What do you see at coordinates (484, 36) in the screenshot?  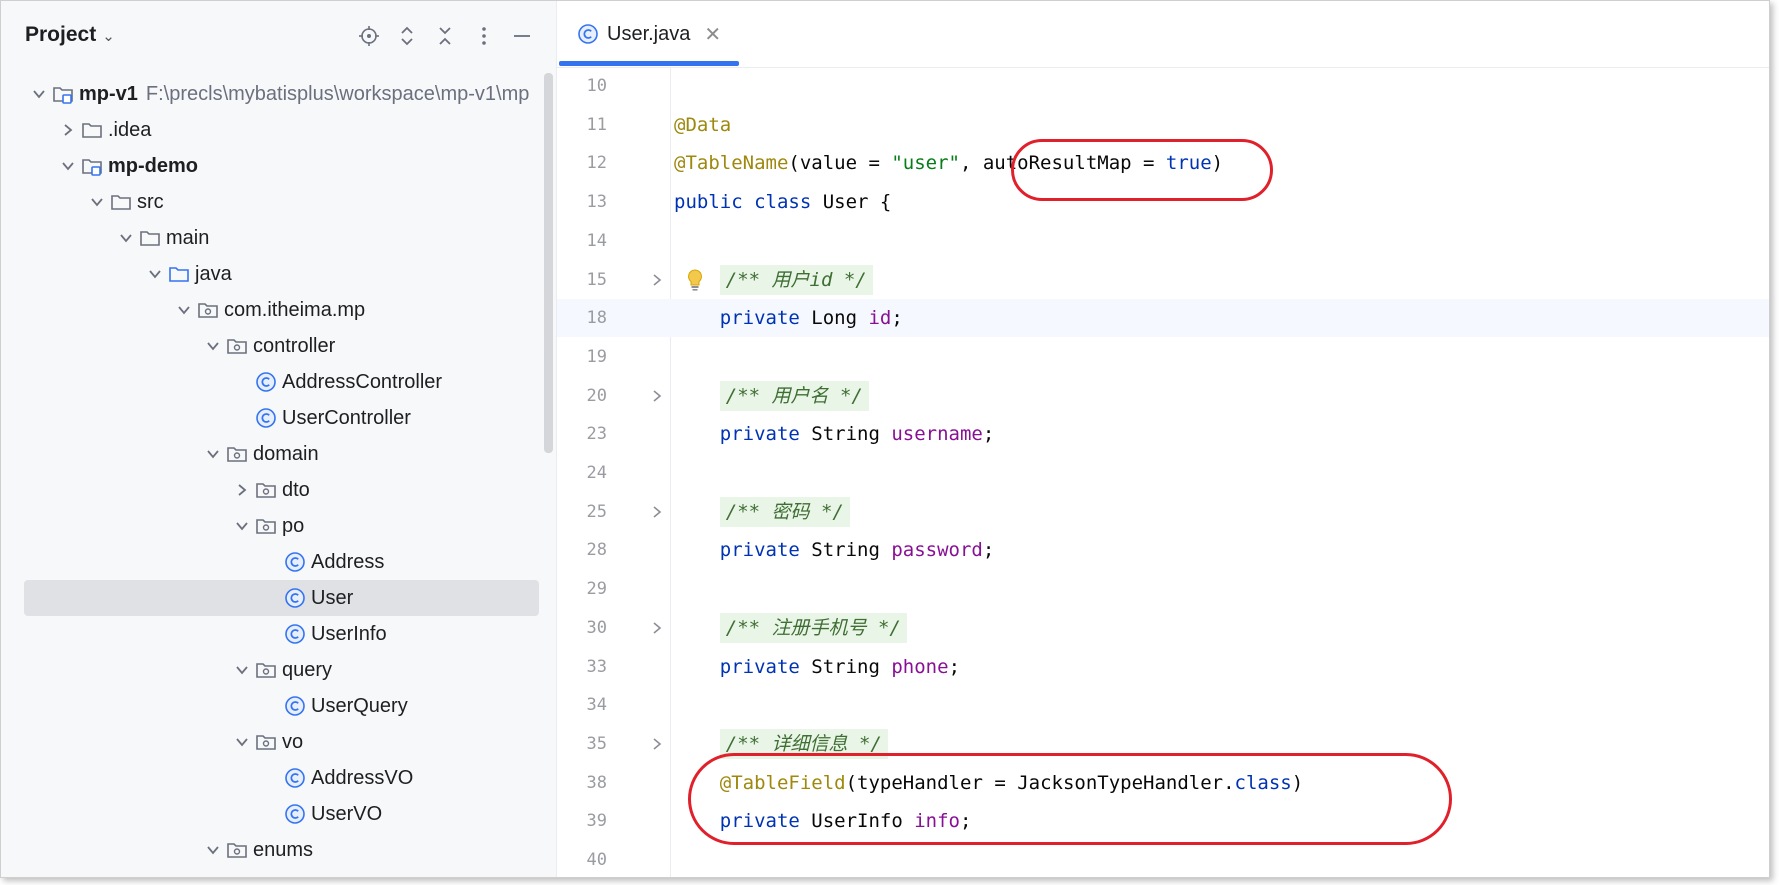 I see `options-icon` at bounding box center [484, 36].